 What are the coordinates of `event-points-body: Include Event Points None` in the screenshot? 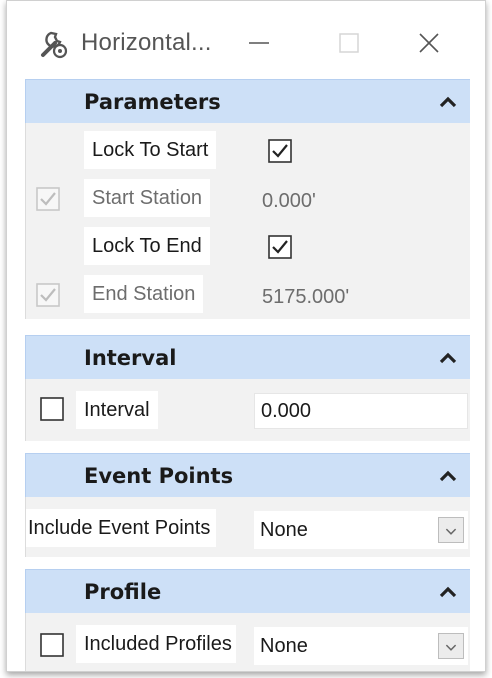 It's located at (247, 527).